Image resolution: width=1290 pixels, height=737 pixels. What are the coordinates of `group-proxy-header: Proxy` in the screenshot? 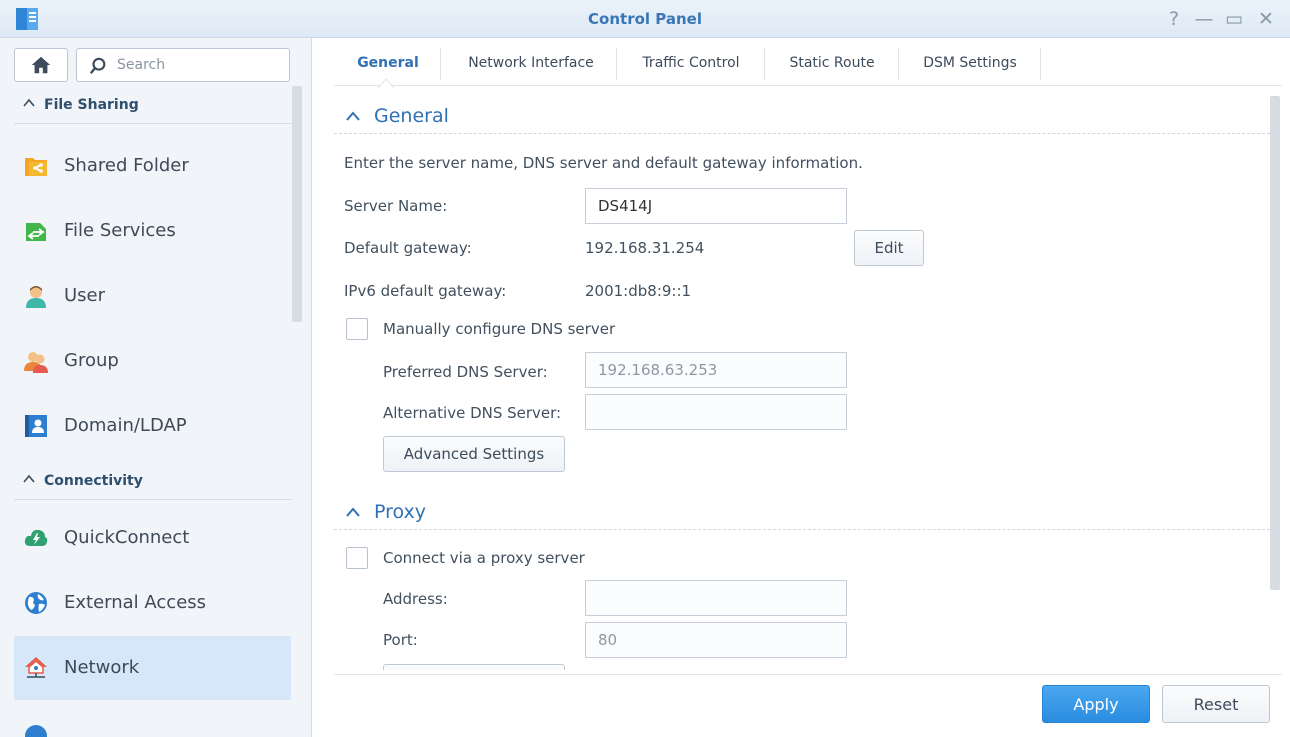 It's located at (802, 511).